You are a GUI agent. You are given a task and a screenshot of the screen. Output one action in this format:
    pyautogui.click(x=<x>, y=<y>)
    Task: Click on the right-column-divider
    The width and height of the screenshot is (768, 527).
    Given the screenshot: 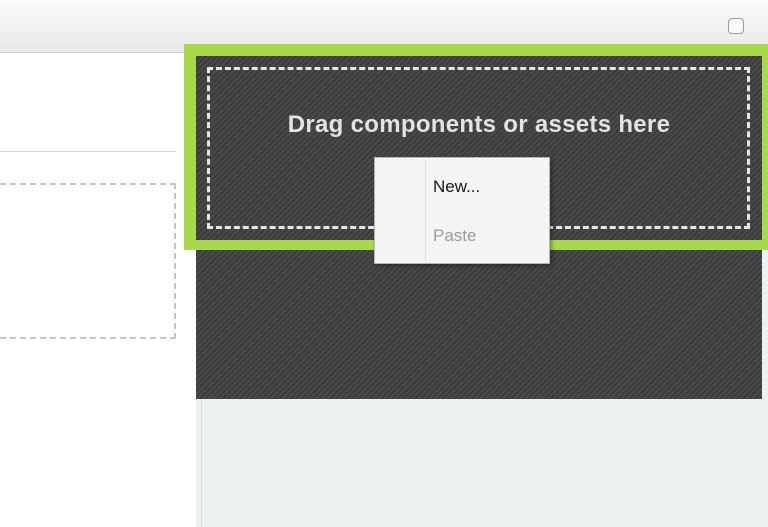 What is the action you would take?
    pyautogui.click(x=201, y=463)
    